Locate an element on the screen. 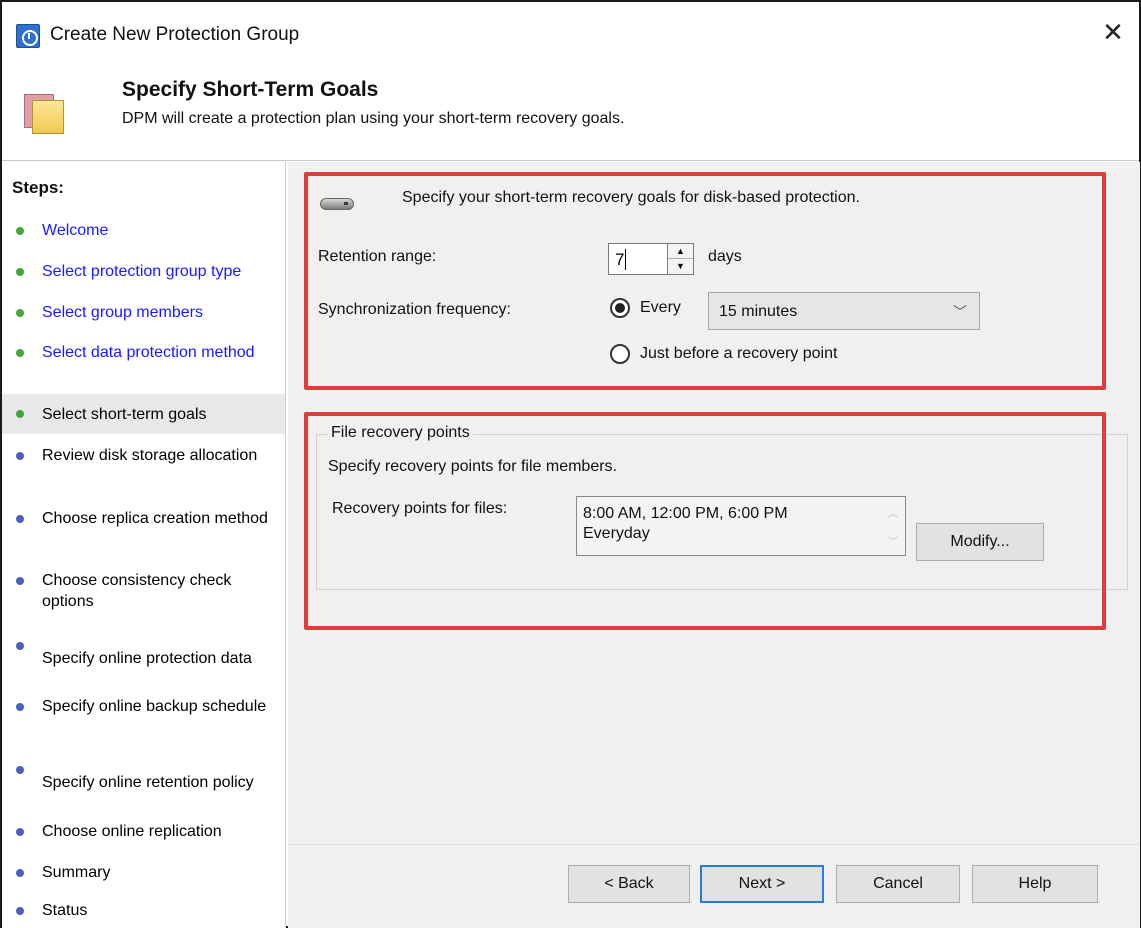 The image size is (1141, 928). step-label: Specify online protection data is located at coordinates (147, 658).